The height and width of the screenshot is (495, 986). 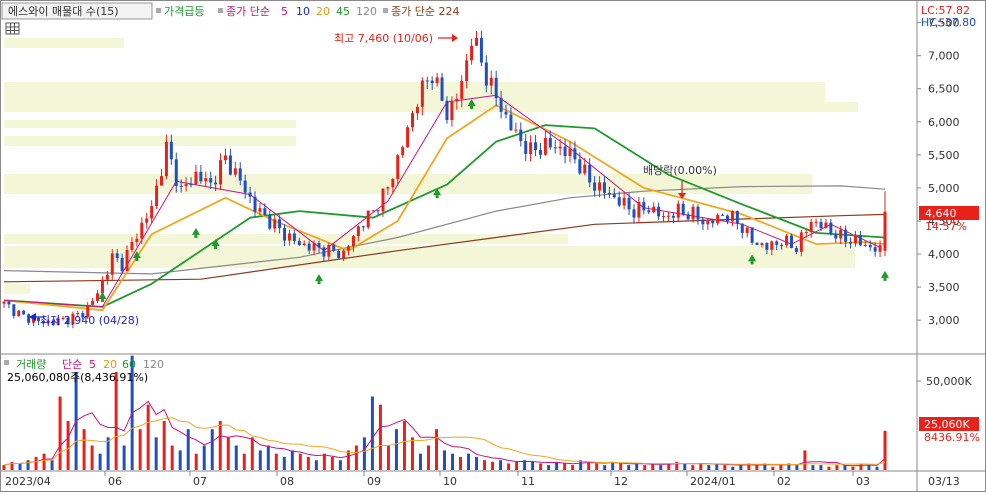 I want to click on current-price: 4,640, so click(x=941, y=213).